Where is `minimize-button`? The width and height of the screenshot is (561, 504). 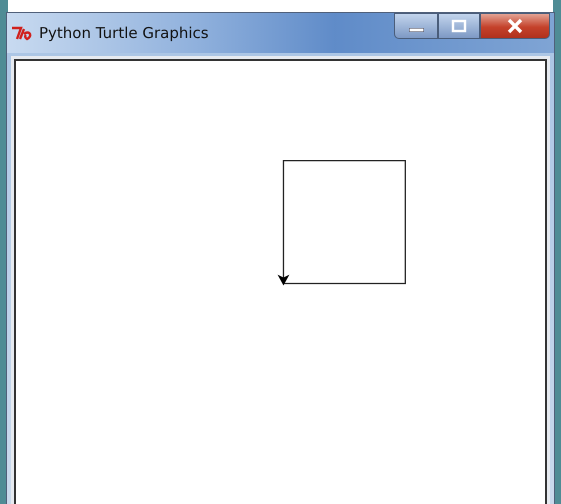
minimize-button is located at coordinates (416, 26).